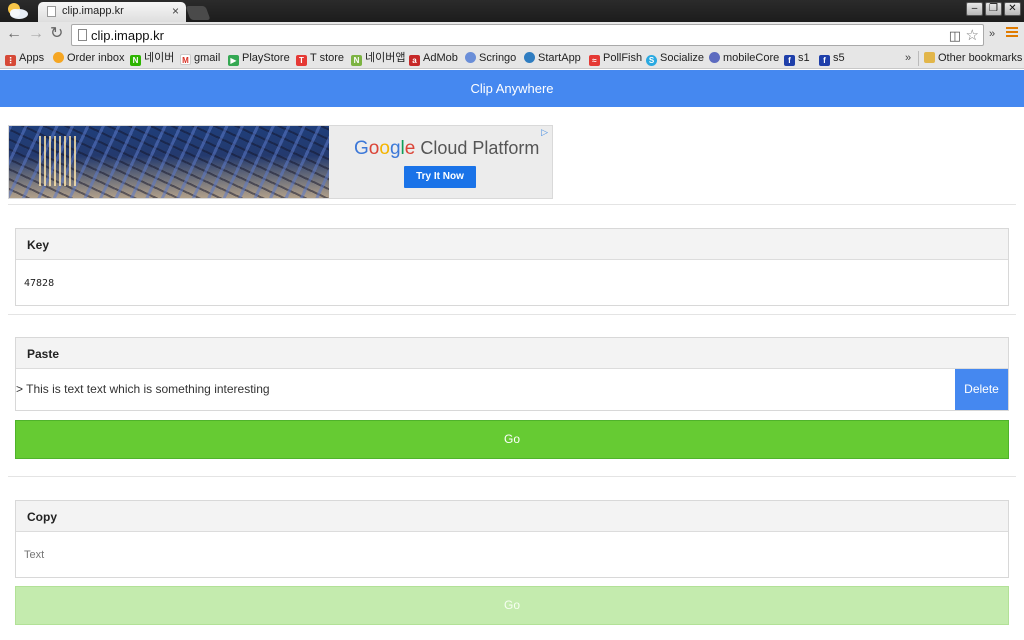 This screenshot has width=1024, height=640. What do you see at coordinates (512, 353) in the screenshot?
I see `paste-heading: Paste` at bounding box center [512, 353].